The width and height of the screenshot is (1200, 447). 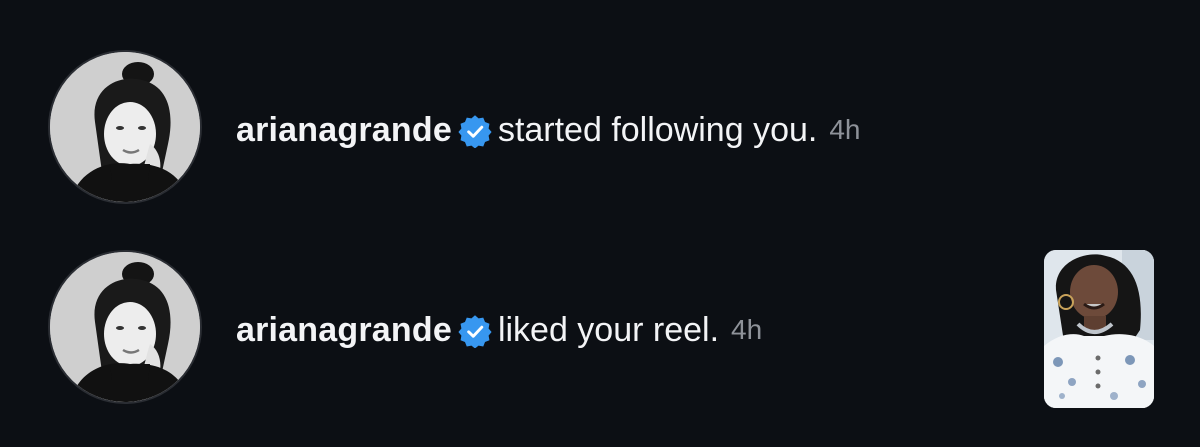 I want to click on notification-text: arianagrande started following you. 4h, so click(x=548, y=130).